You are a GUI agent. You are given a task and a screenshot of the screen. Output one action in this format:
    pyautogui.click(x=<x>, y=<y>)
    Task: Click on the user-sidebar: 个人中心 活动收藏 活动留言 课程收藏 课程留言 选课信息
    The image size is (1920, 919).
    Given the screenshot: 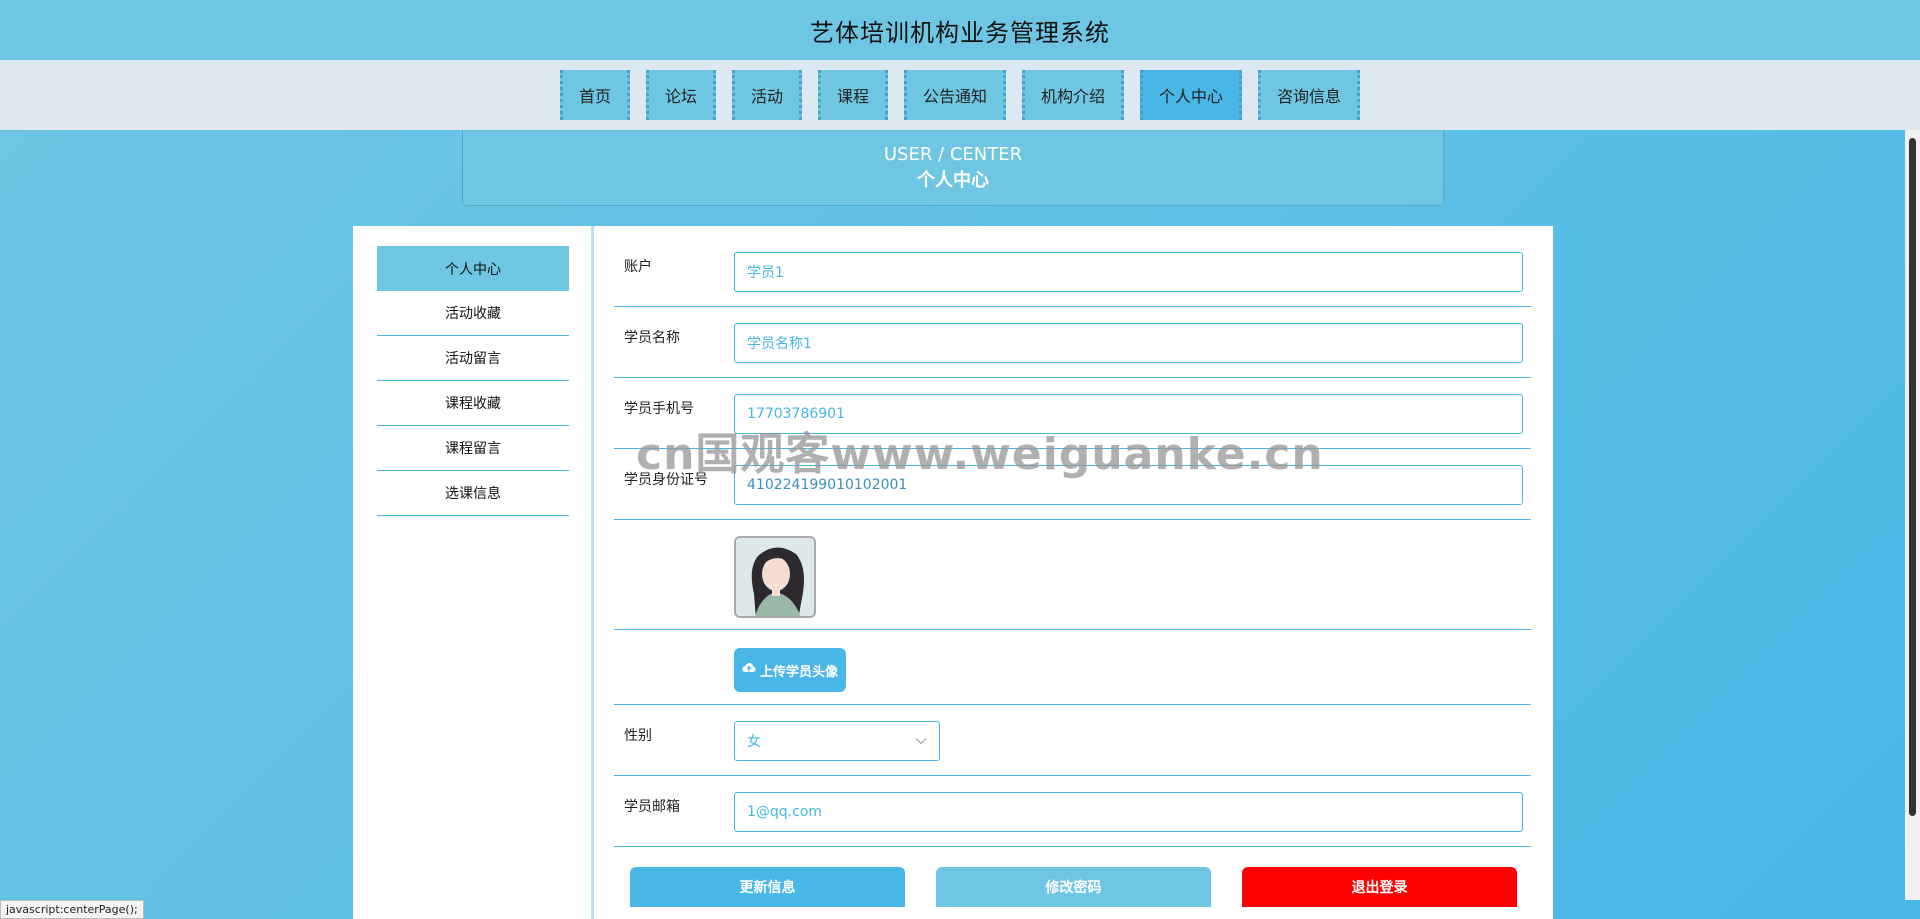 What is the action you would take?
    pyautogui.click(x=473, y=381)
    